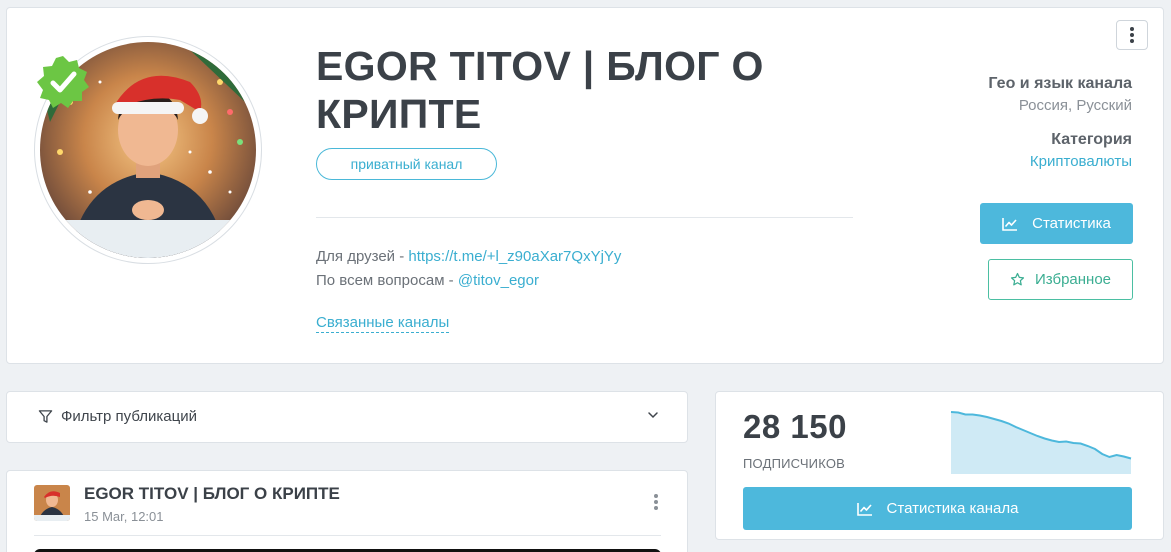 This screenshot has height=552, width=1171. I want to click on verified-check-icon, so click(63, 82).